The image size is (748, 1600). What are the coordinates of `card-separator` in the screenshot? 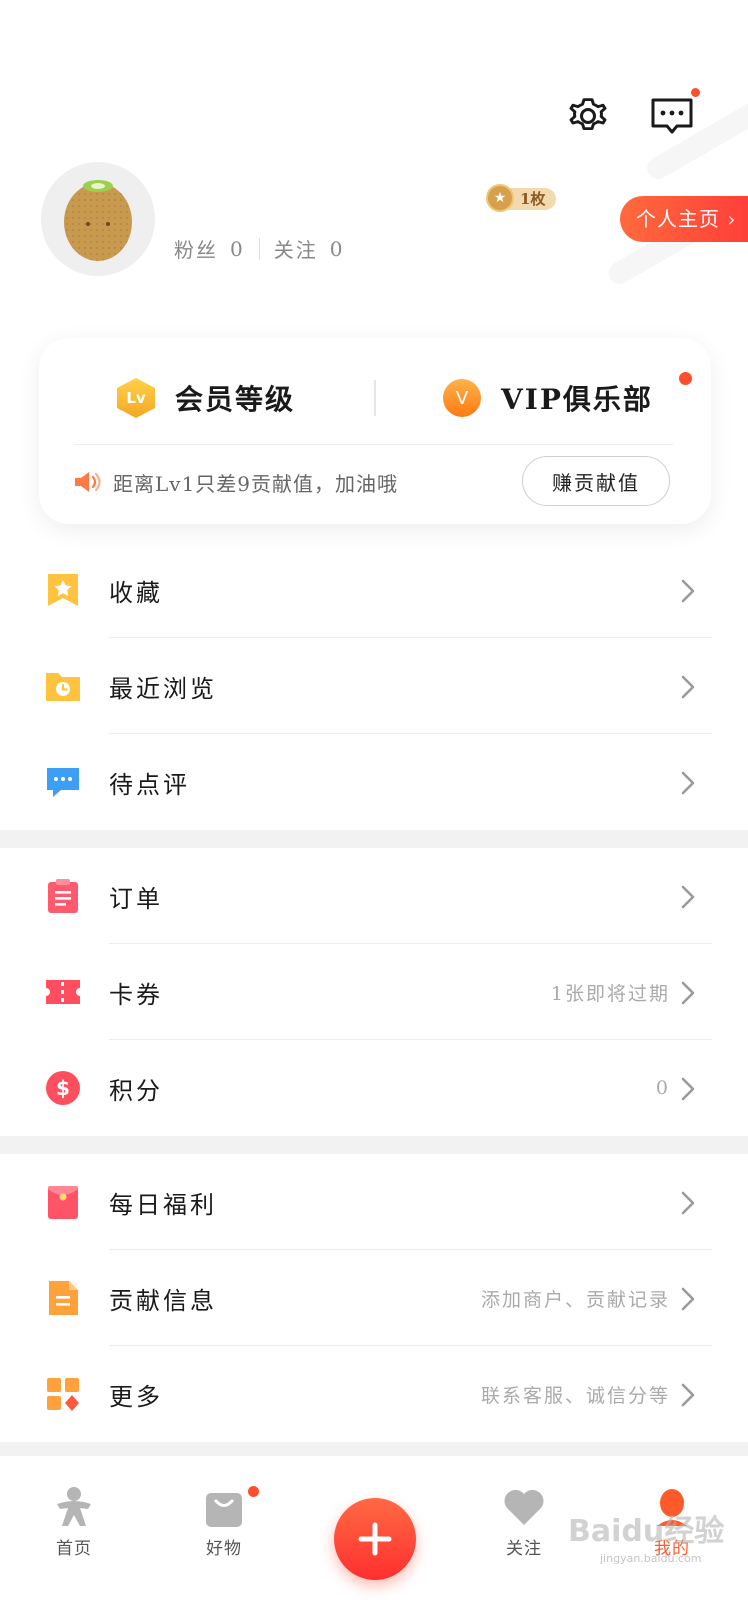 It's located at (373, 444).